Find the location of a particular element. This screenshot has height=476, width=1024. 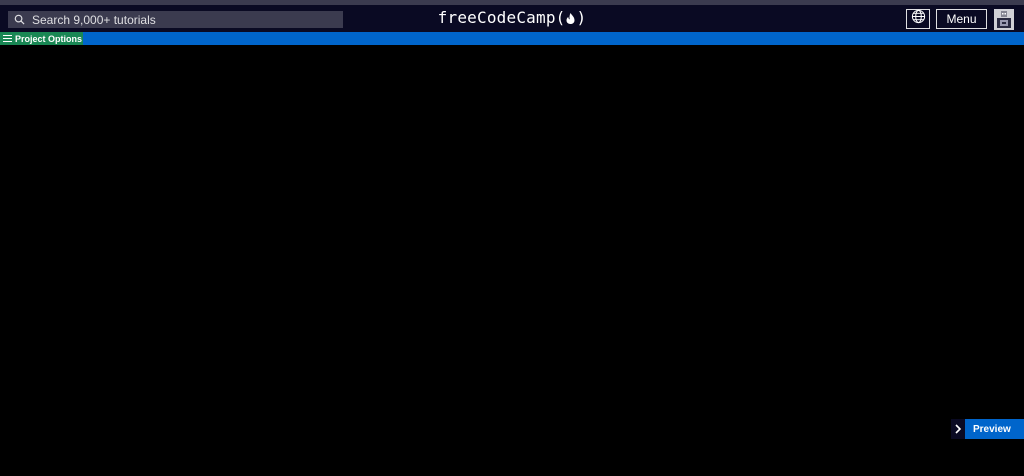

search-bar is located at coordinates (175, 19).